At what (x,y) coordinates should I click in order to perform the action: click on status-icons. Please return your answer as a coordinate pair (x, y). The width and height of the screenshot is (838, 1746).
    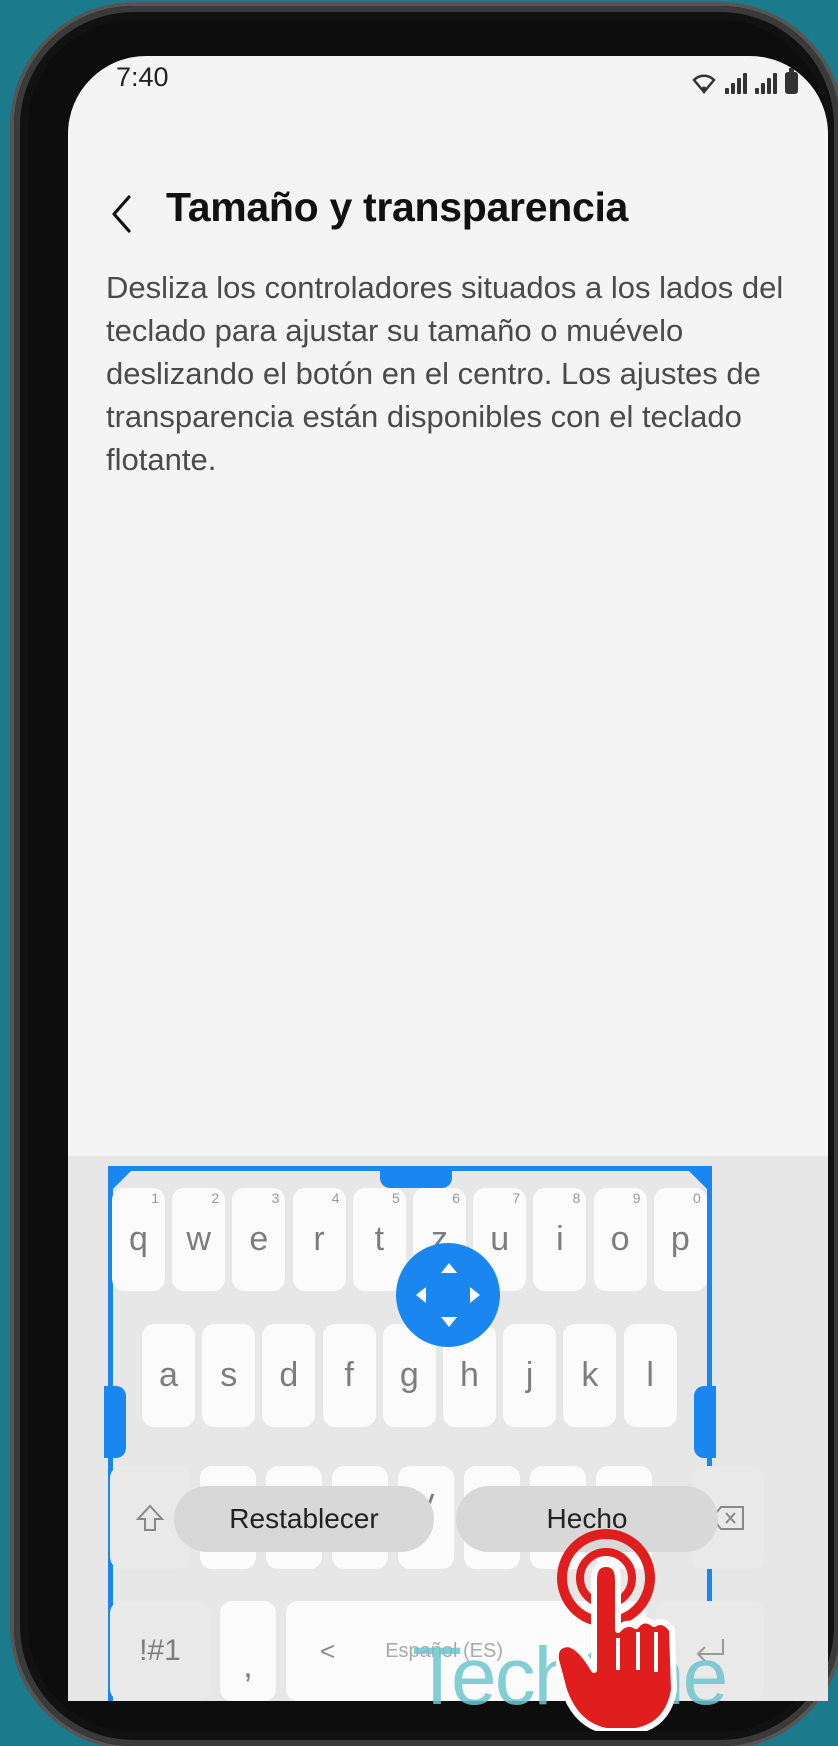
    Looking at the image, I should click on (744, 79).